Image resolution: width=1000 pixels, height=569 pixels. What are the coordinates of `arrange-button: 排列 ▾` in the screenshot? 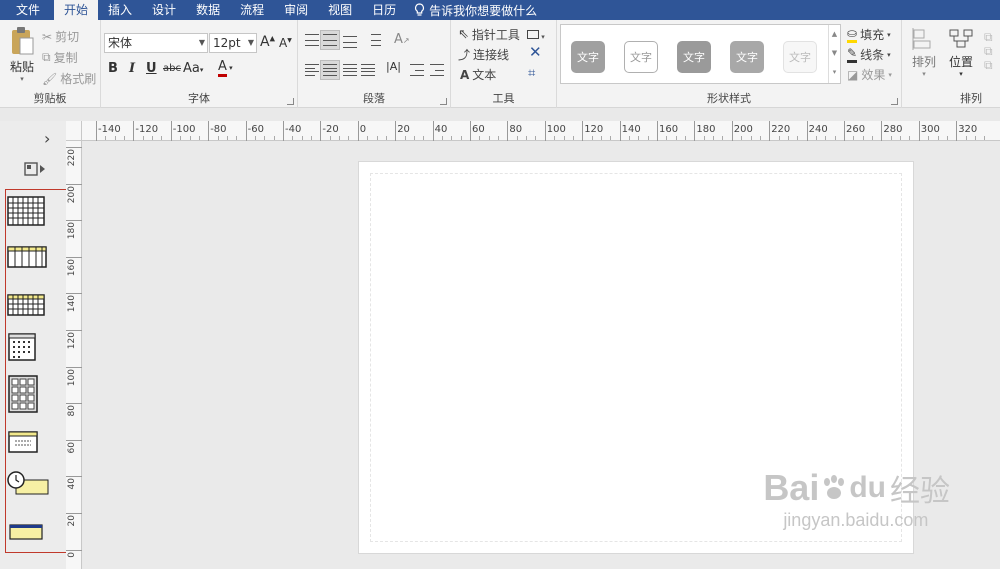 It's located at (924, 53).